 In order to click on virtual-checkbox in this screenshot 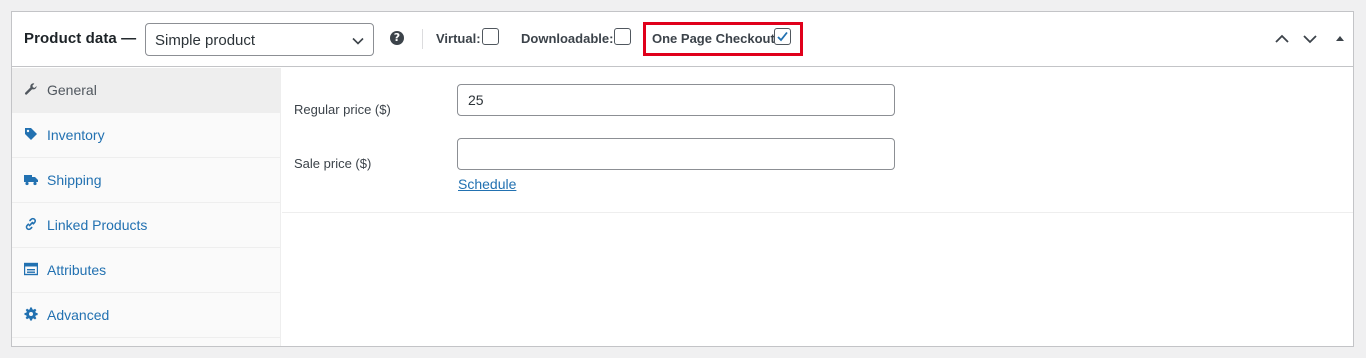, I will do `click(490, 36)`.